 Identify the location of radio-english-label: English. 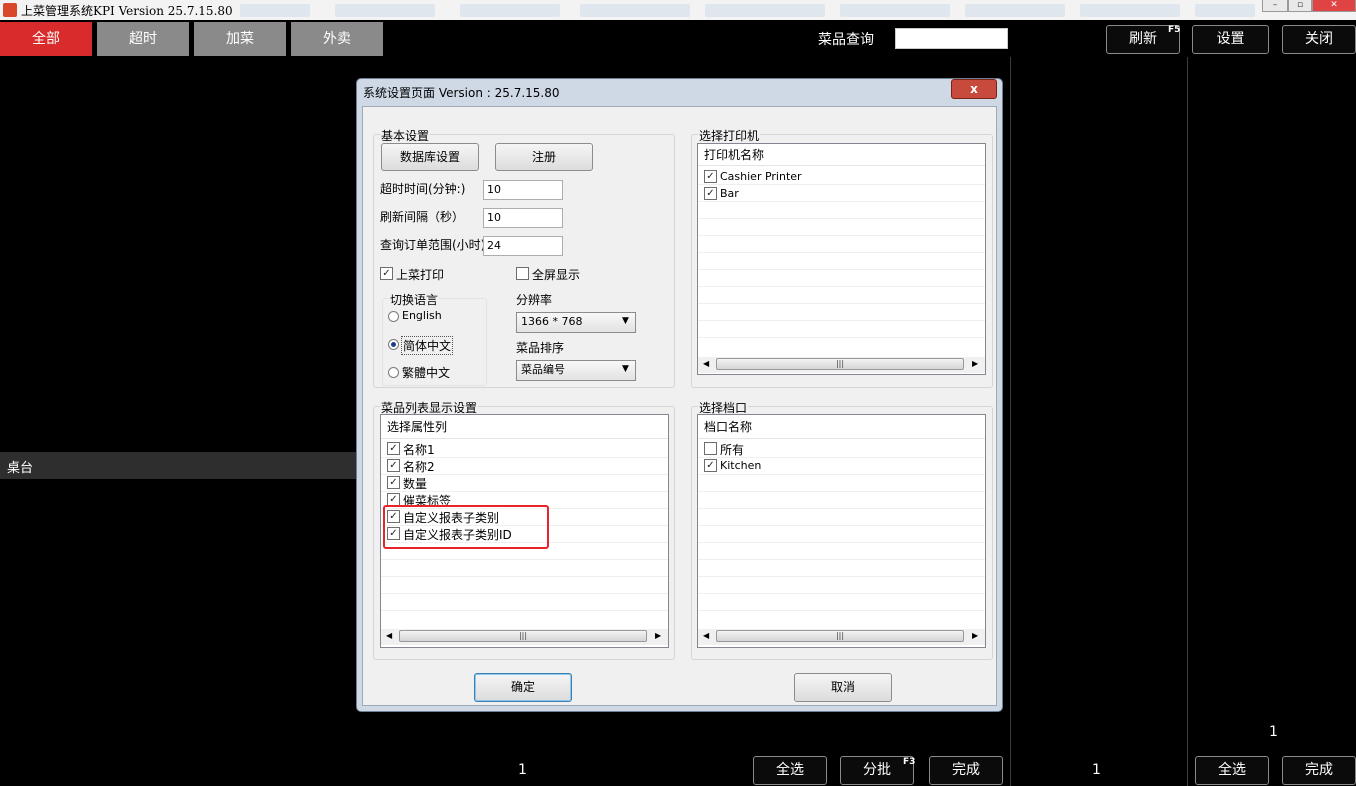
(422, 315).